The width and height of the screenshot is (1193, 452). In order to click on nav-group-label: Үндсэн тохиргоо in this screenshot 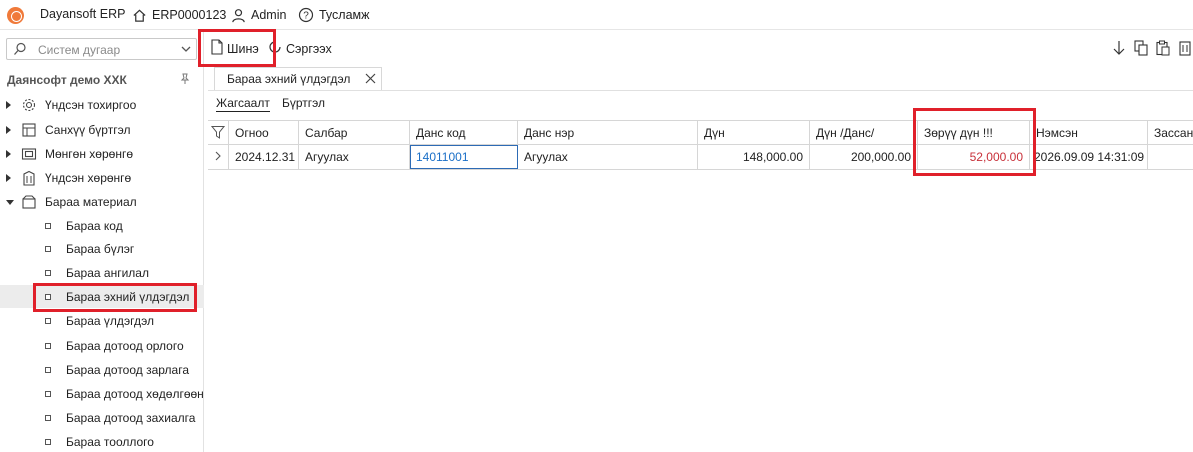, I will do `click(91, 105)`.